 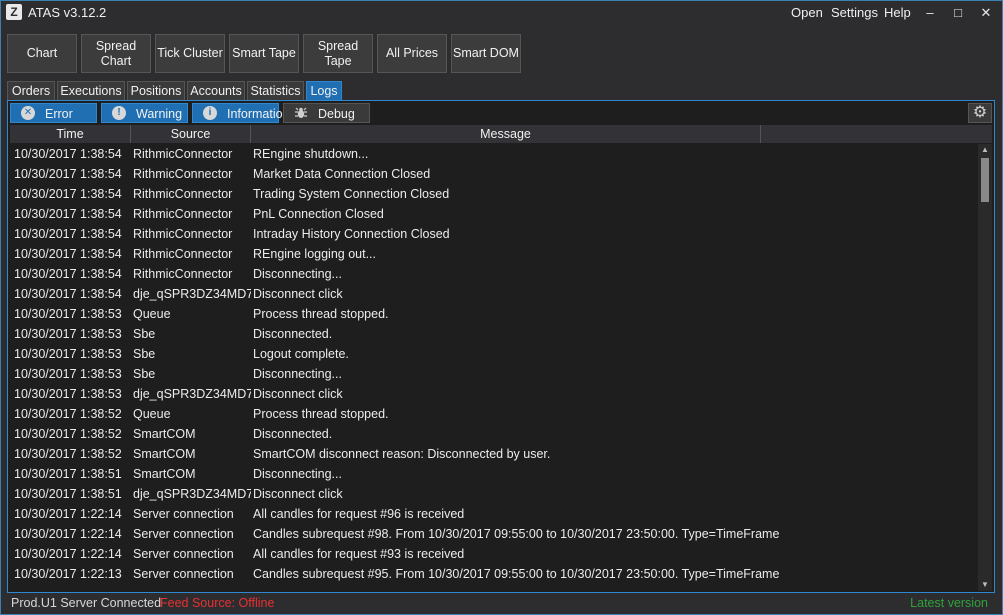 I want to click on smart-dom-button: Smart DOM, so click(x=486, y=53).